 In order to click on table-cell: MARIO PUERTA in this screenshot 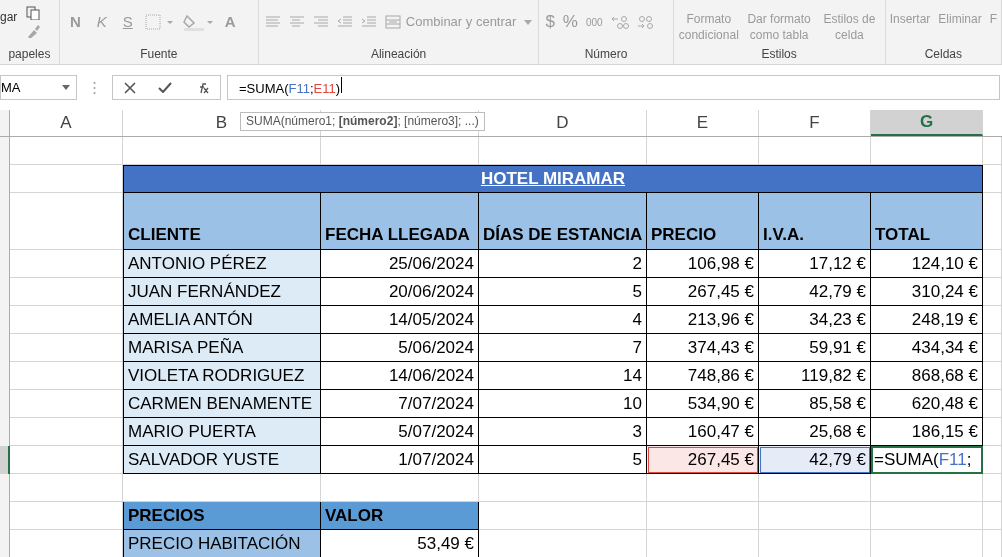, I will do `click(222, 432)`.